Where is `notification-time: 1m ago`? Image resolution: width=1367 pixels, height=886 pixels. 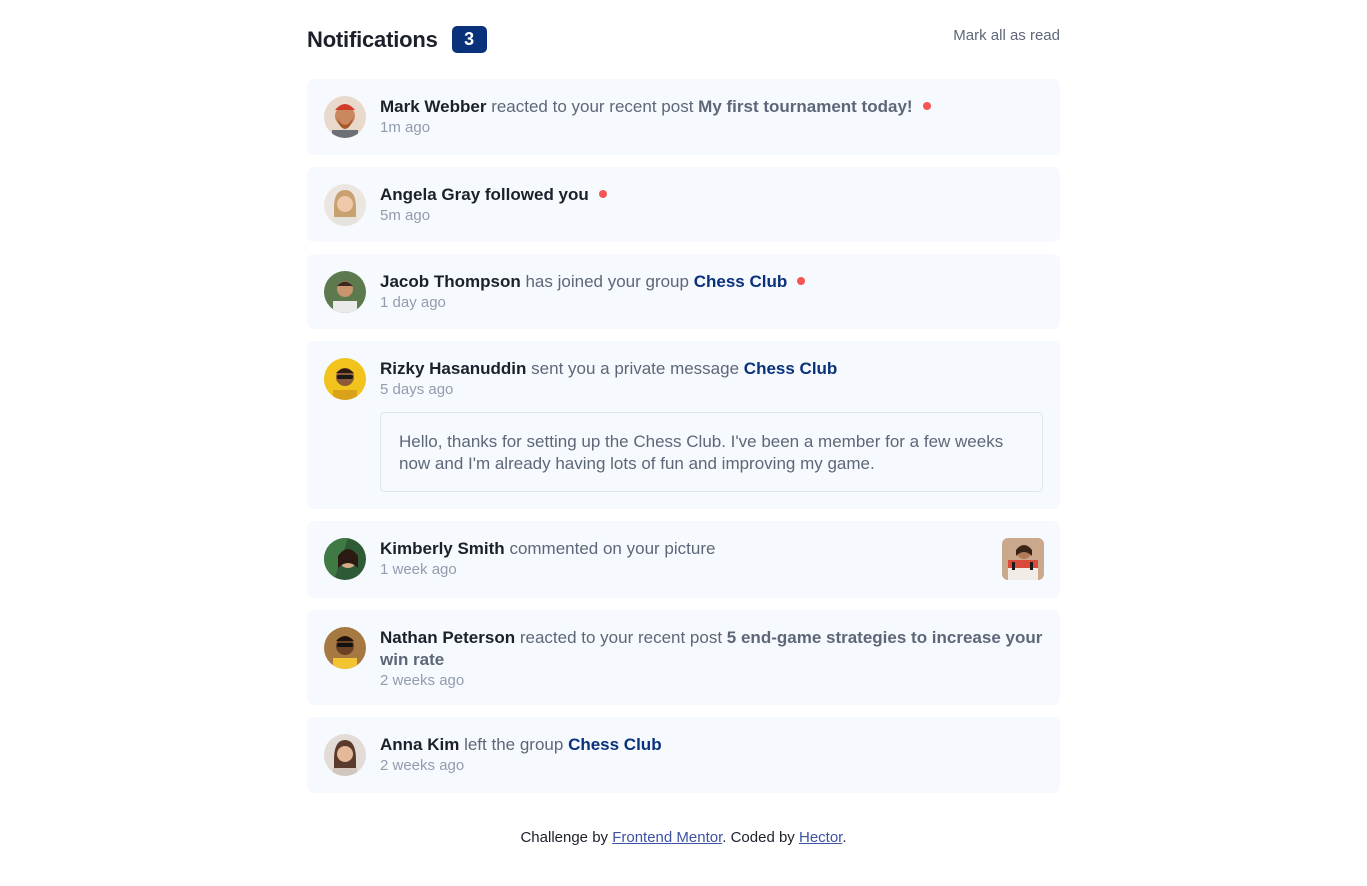
notification-time: 1m ago is located at coordinates (405, 127).